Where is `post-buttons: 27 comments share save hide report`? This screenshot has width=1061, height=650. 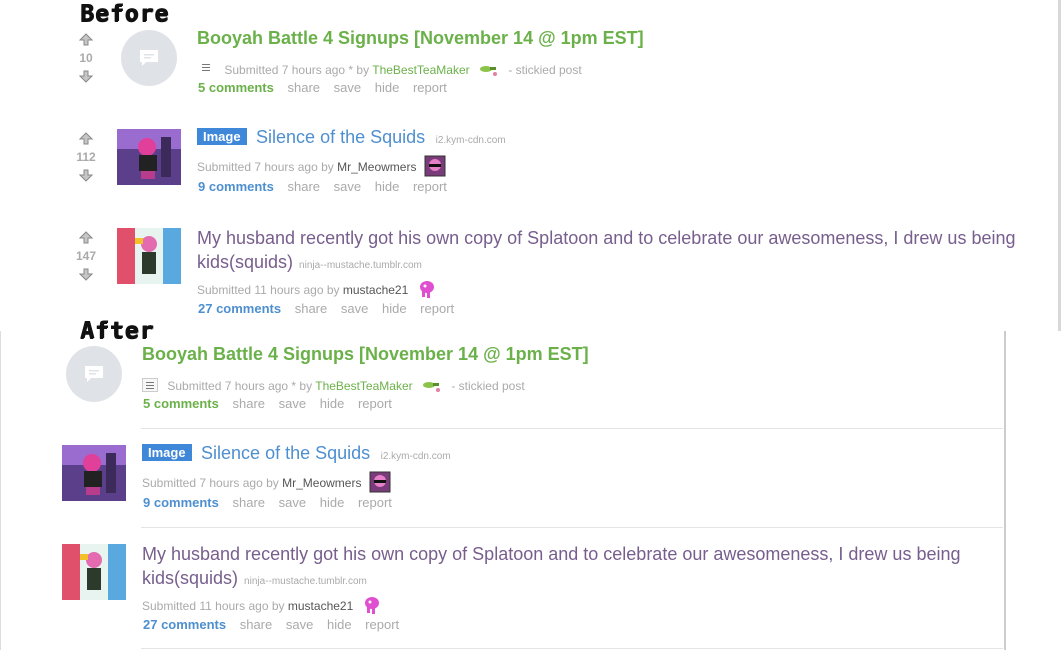
post-buttons: 27 comments share save hide report is located at coordinates (331, 308).